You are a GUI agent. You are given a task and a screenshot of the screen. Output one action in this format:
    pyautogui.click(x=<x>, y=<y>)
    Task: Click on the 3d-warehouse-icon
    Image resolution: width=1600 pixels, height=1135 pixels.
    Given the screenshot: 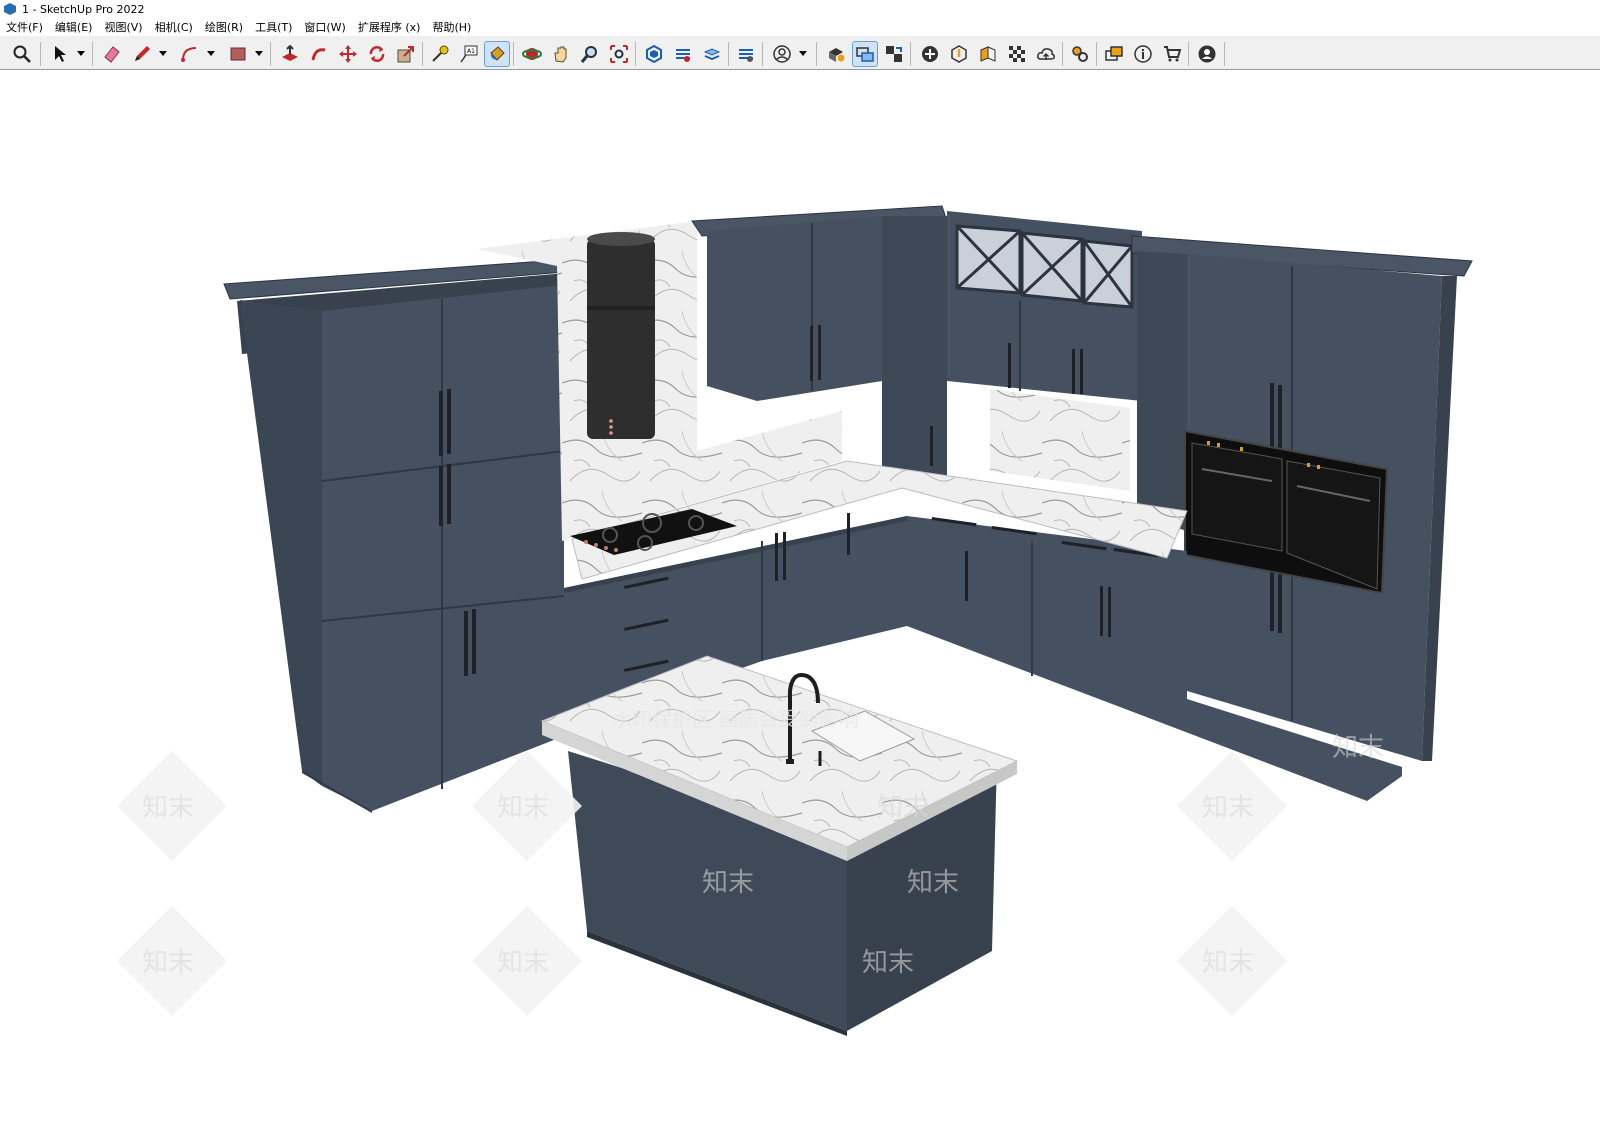 What is the action you would take?
    pyautogui.click(x=654, y=54)
    